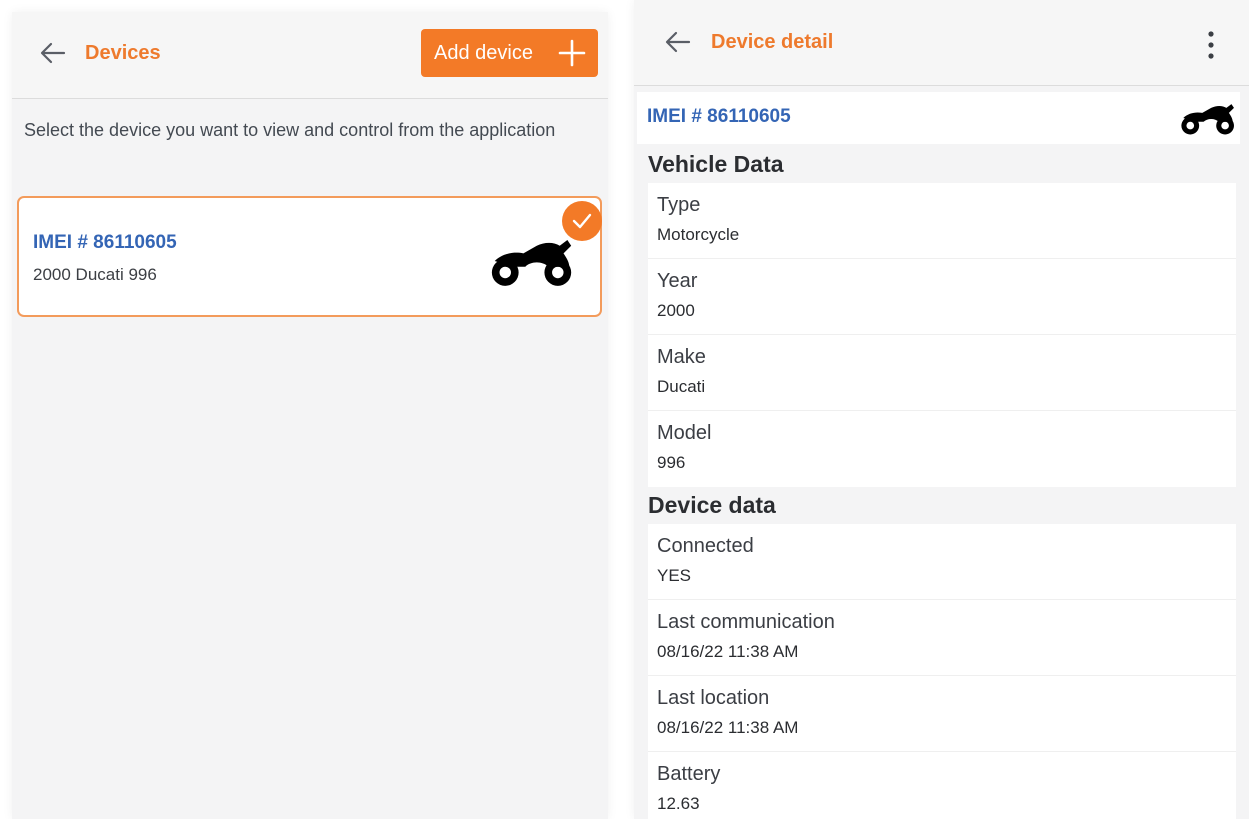 The width and height of the screenshot is (1249, 819). What do you see at coordinates (938, 118) in the screenshot?
I see `imei-row: IMEI # 86110605` at bounding box center [938, 118].